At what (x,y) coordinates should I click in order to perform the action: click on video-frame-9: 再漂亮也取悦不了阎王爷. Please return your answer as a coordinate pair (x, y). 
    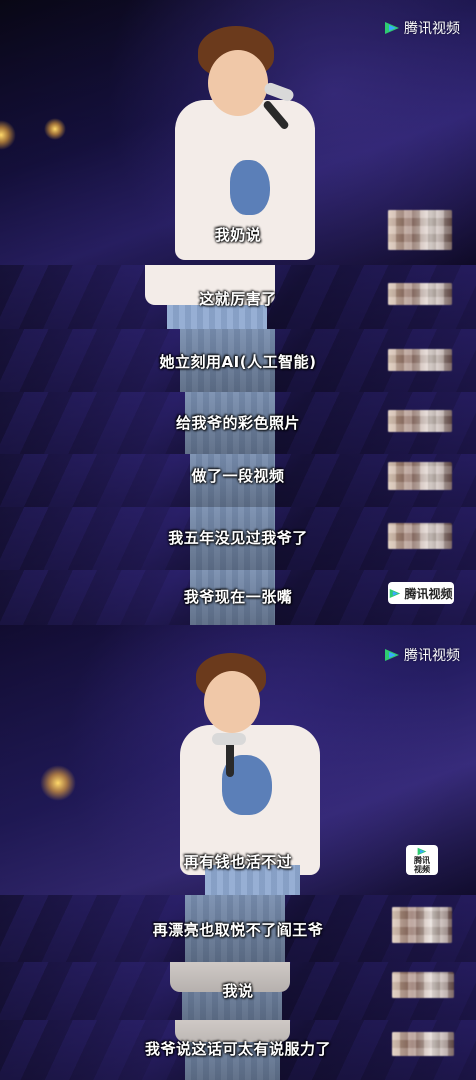
    Looking at the image, I should click on (238, 928).